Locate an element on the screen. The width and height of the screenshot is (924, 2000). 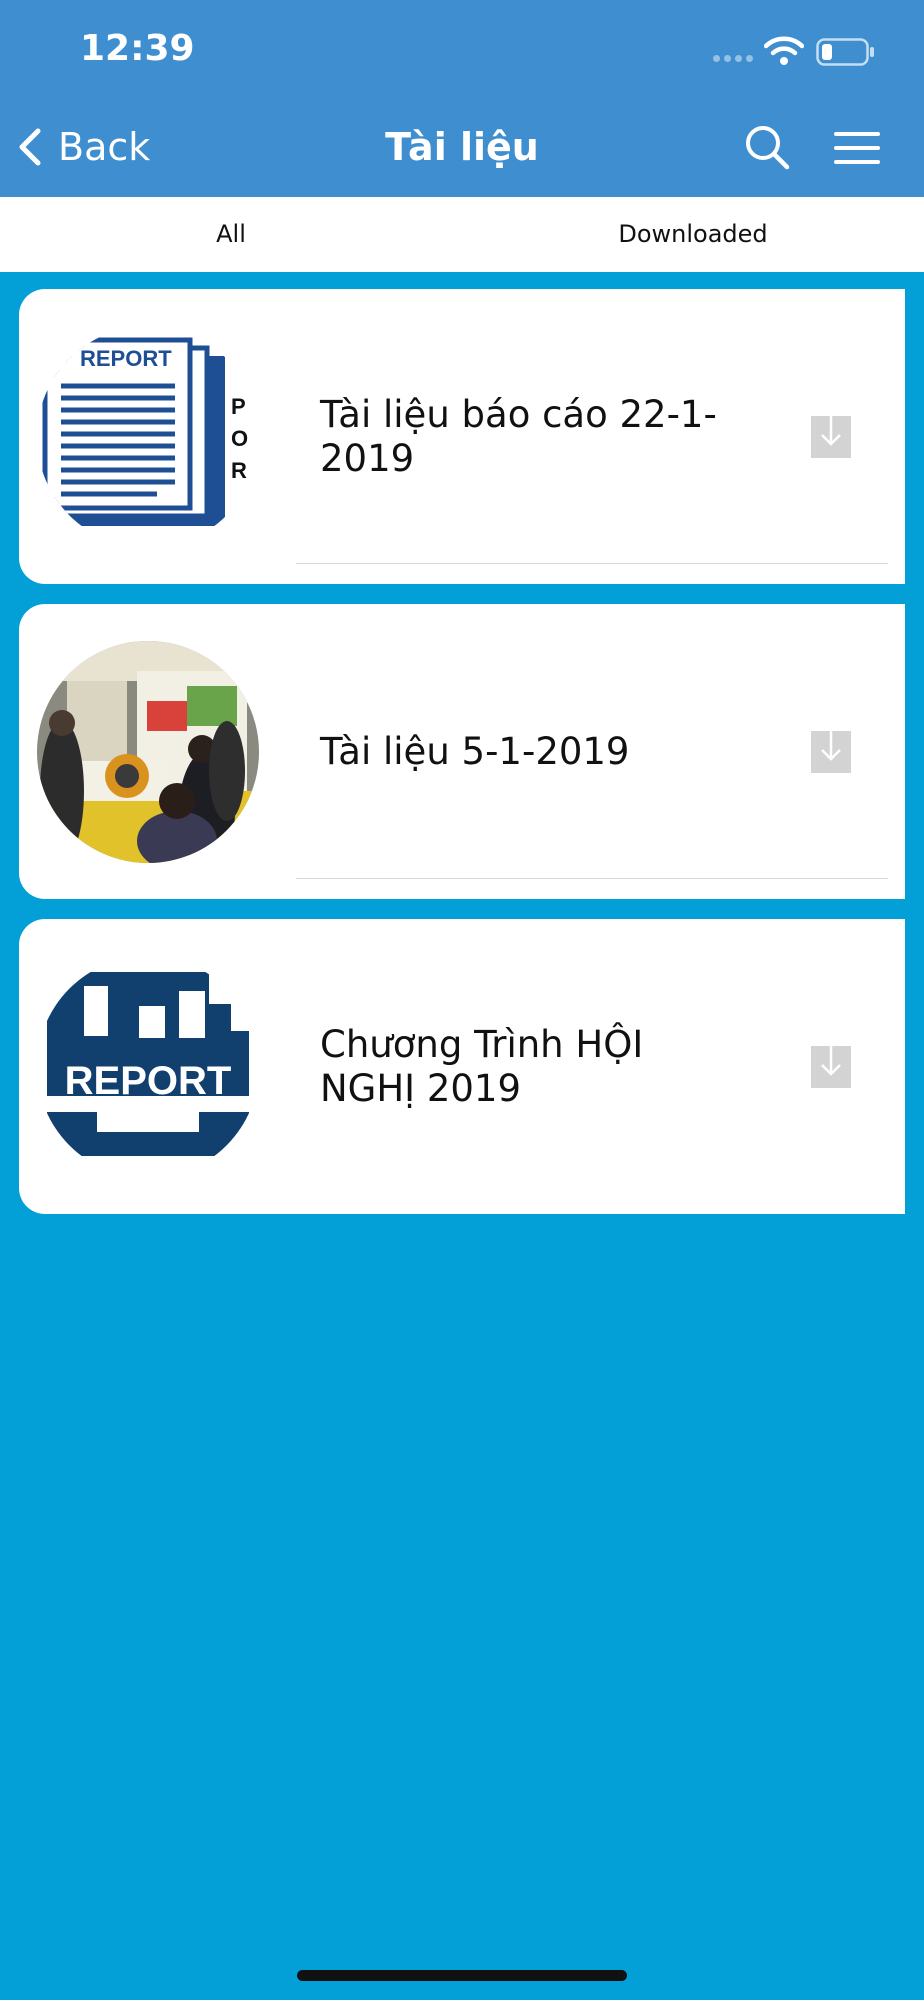
menu-icon is located at coordinates (857, 148).